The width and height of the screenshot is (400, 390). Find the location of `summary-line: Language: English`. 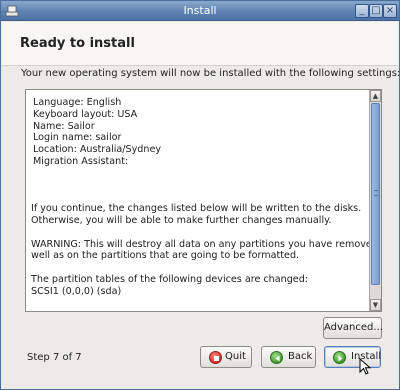

summary-line: Language: English is located at coordinates (77, 102).